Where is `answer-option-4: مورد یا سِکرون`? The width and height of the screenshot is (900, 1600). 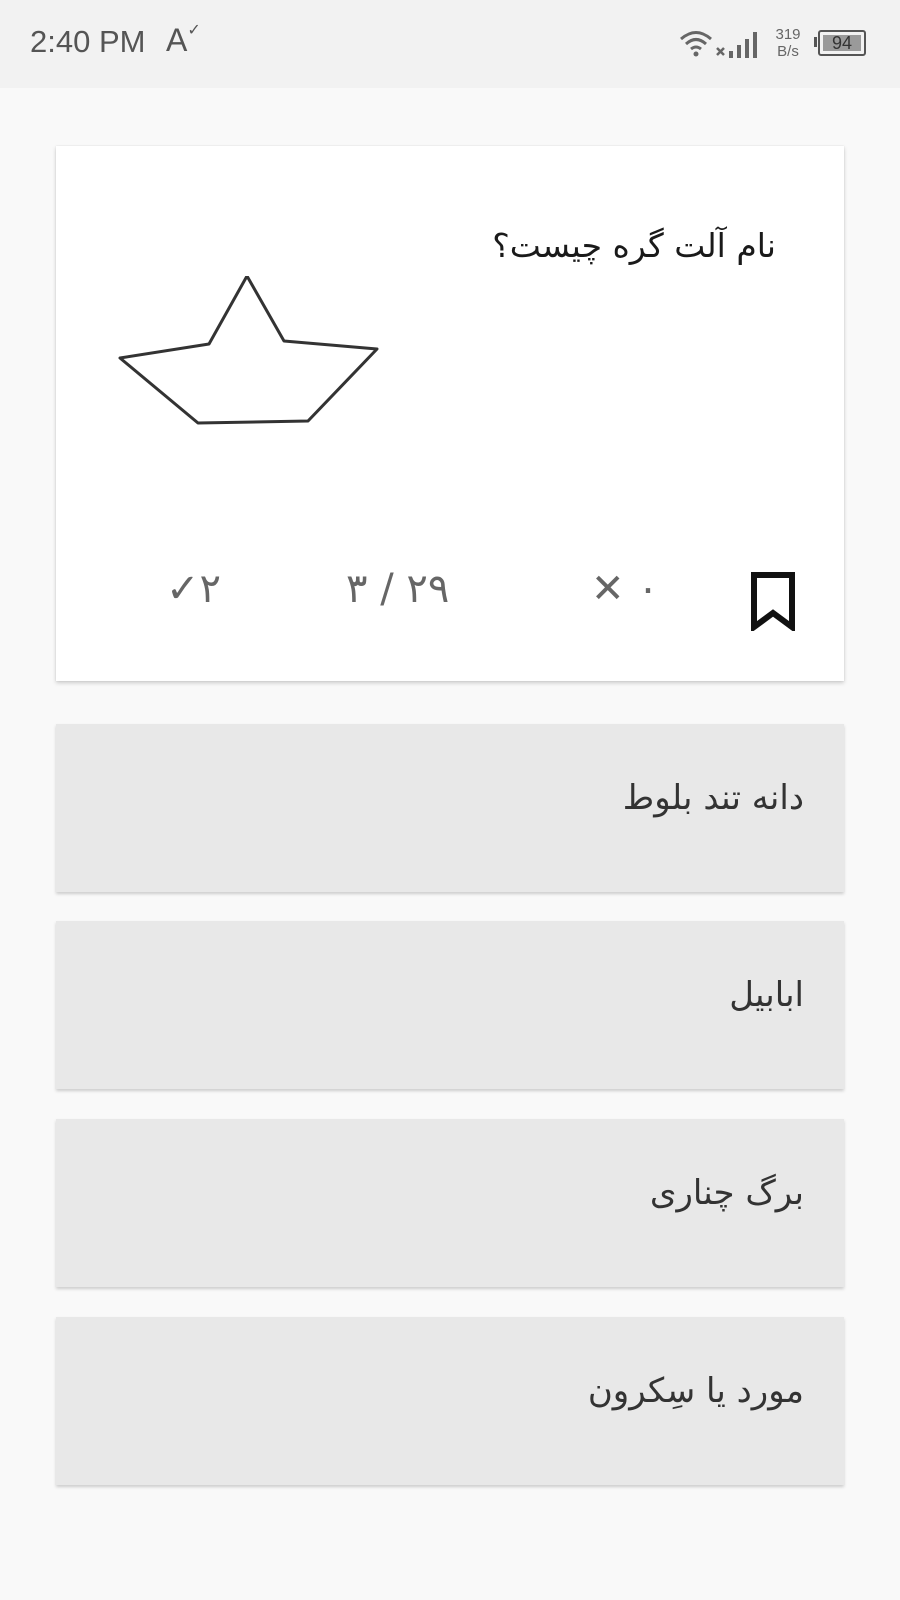 answer-option-4: مورد یا سِکرون is located at coordinates (450, 1401).